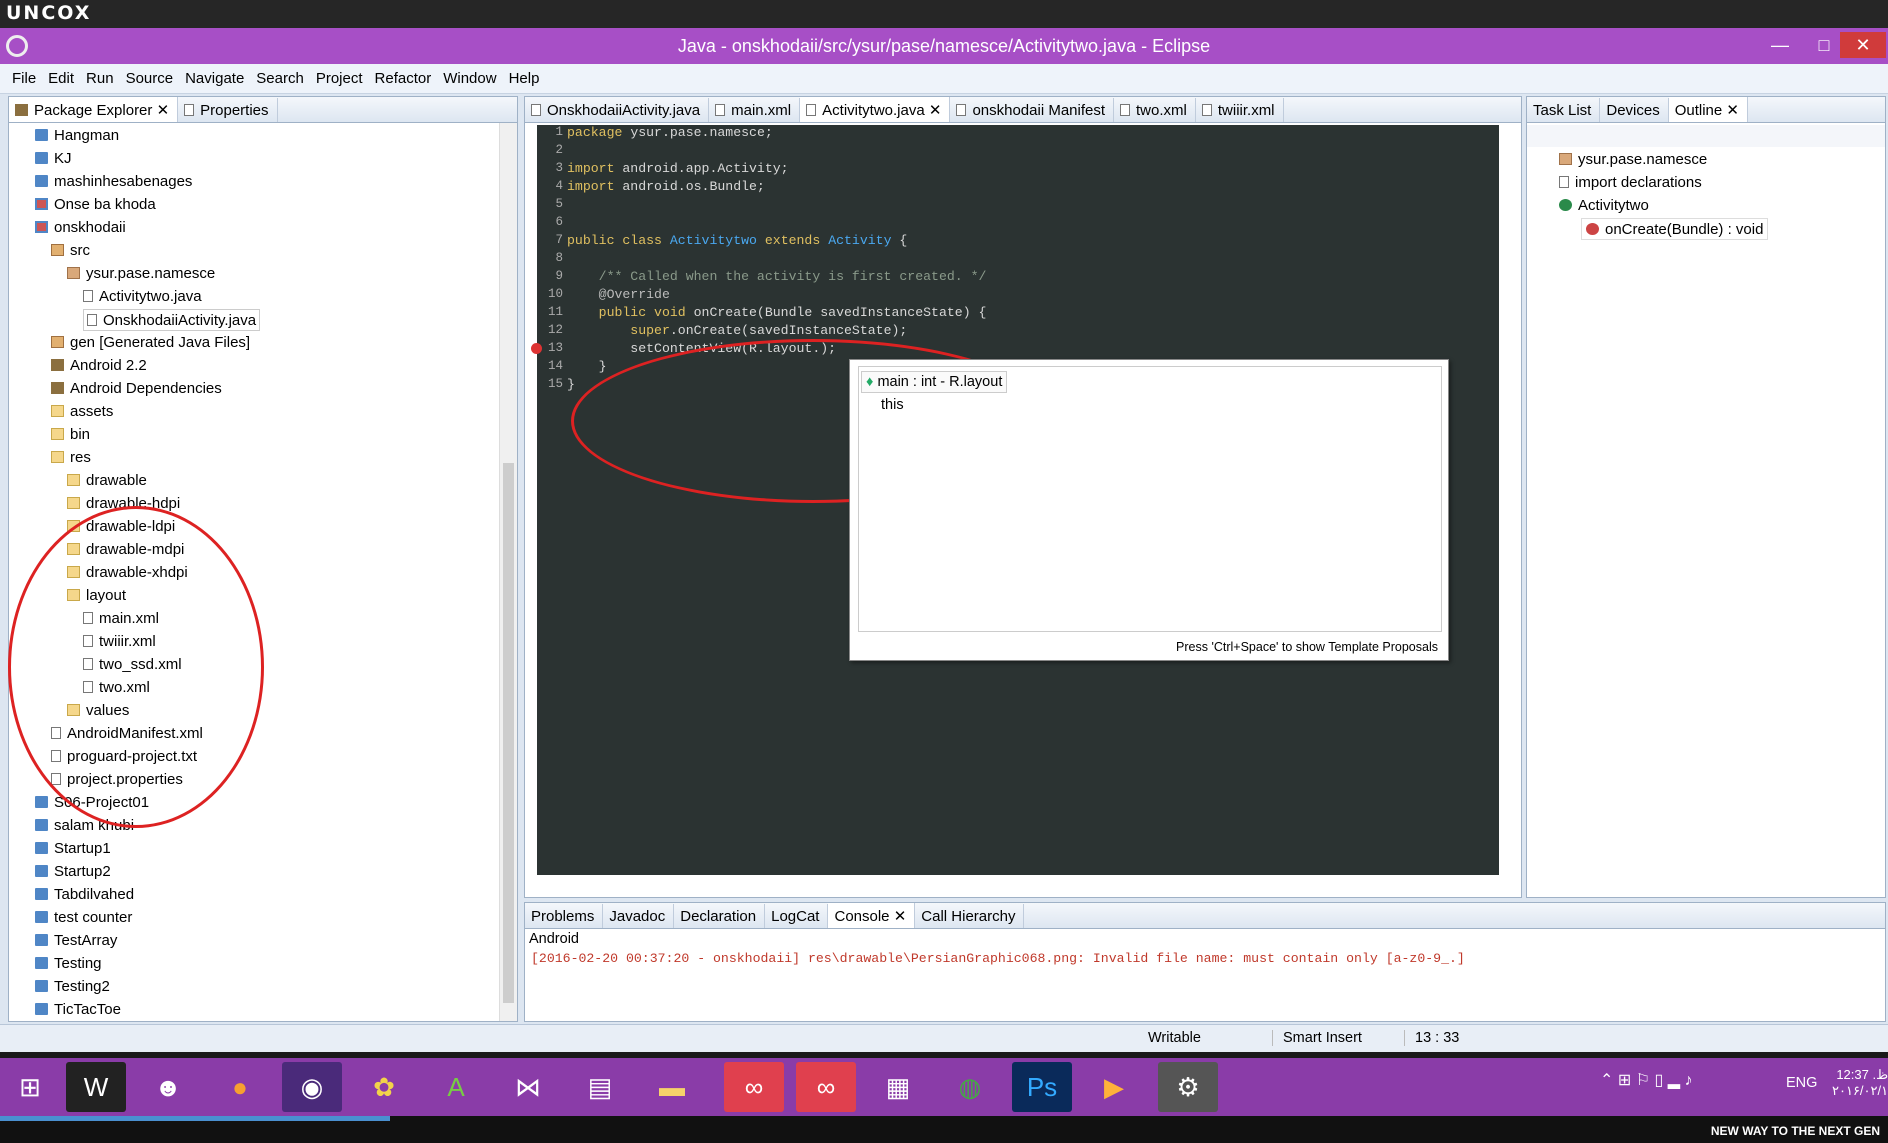 This screenshot has height=1143, width=1888. Describe the element at coordinates (1317, 1038) in the screenshot. I see `status-insert-mode: Smart Insert` at that location.